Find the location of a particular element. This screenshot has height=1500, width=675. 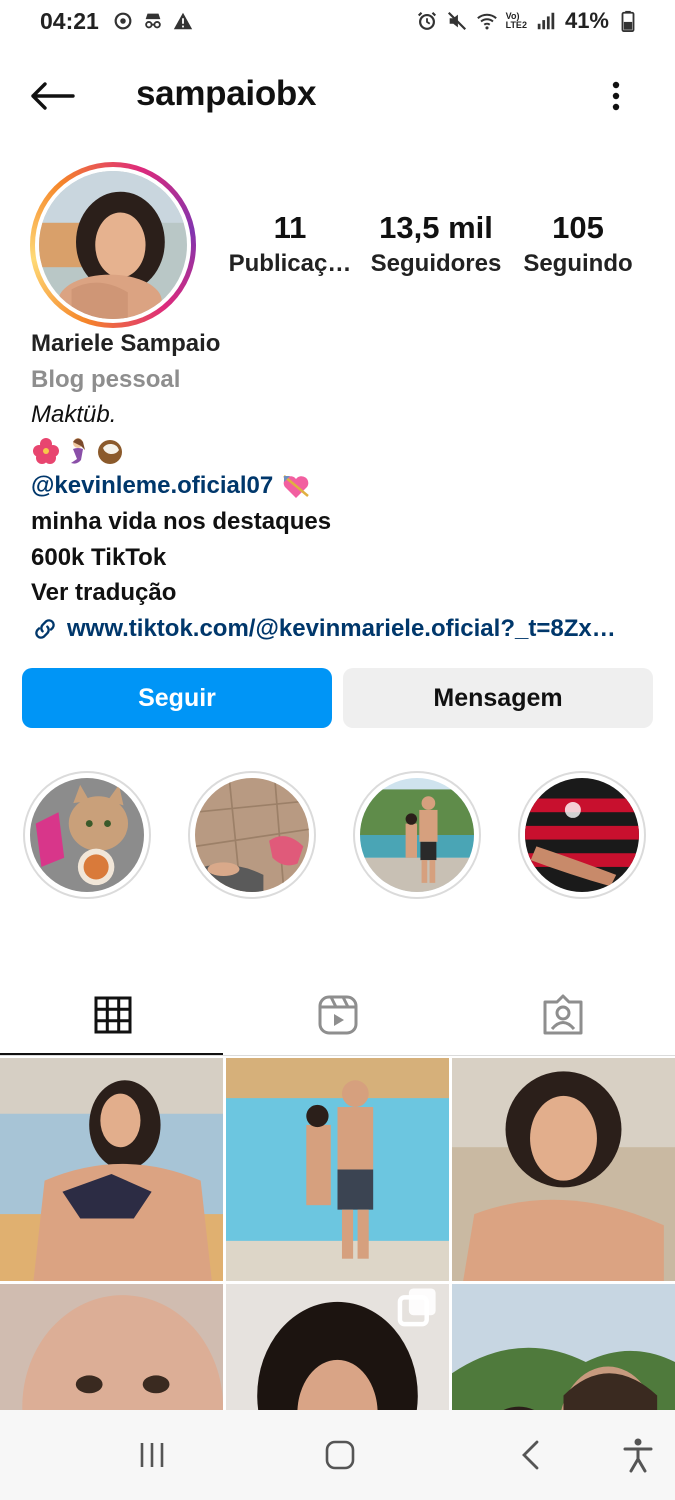

bio-mention-link: @kevinleme.oficial07 is located at coordinates (341, 486).